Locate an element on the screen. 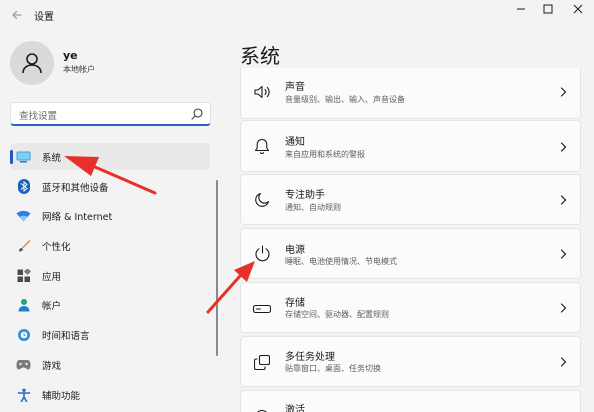 Image resolution: width=594 pixels, height=412 pixels. settings-card-activation: 激活 is located at coordinates (410, 401).